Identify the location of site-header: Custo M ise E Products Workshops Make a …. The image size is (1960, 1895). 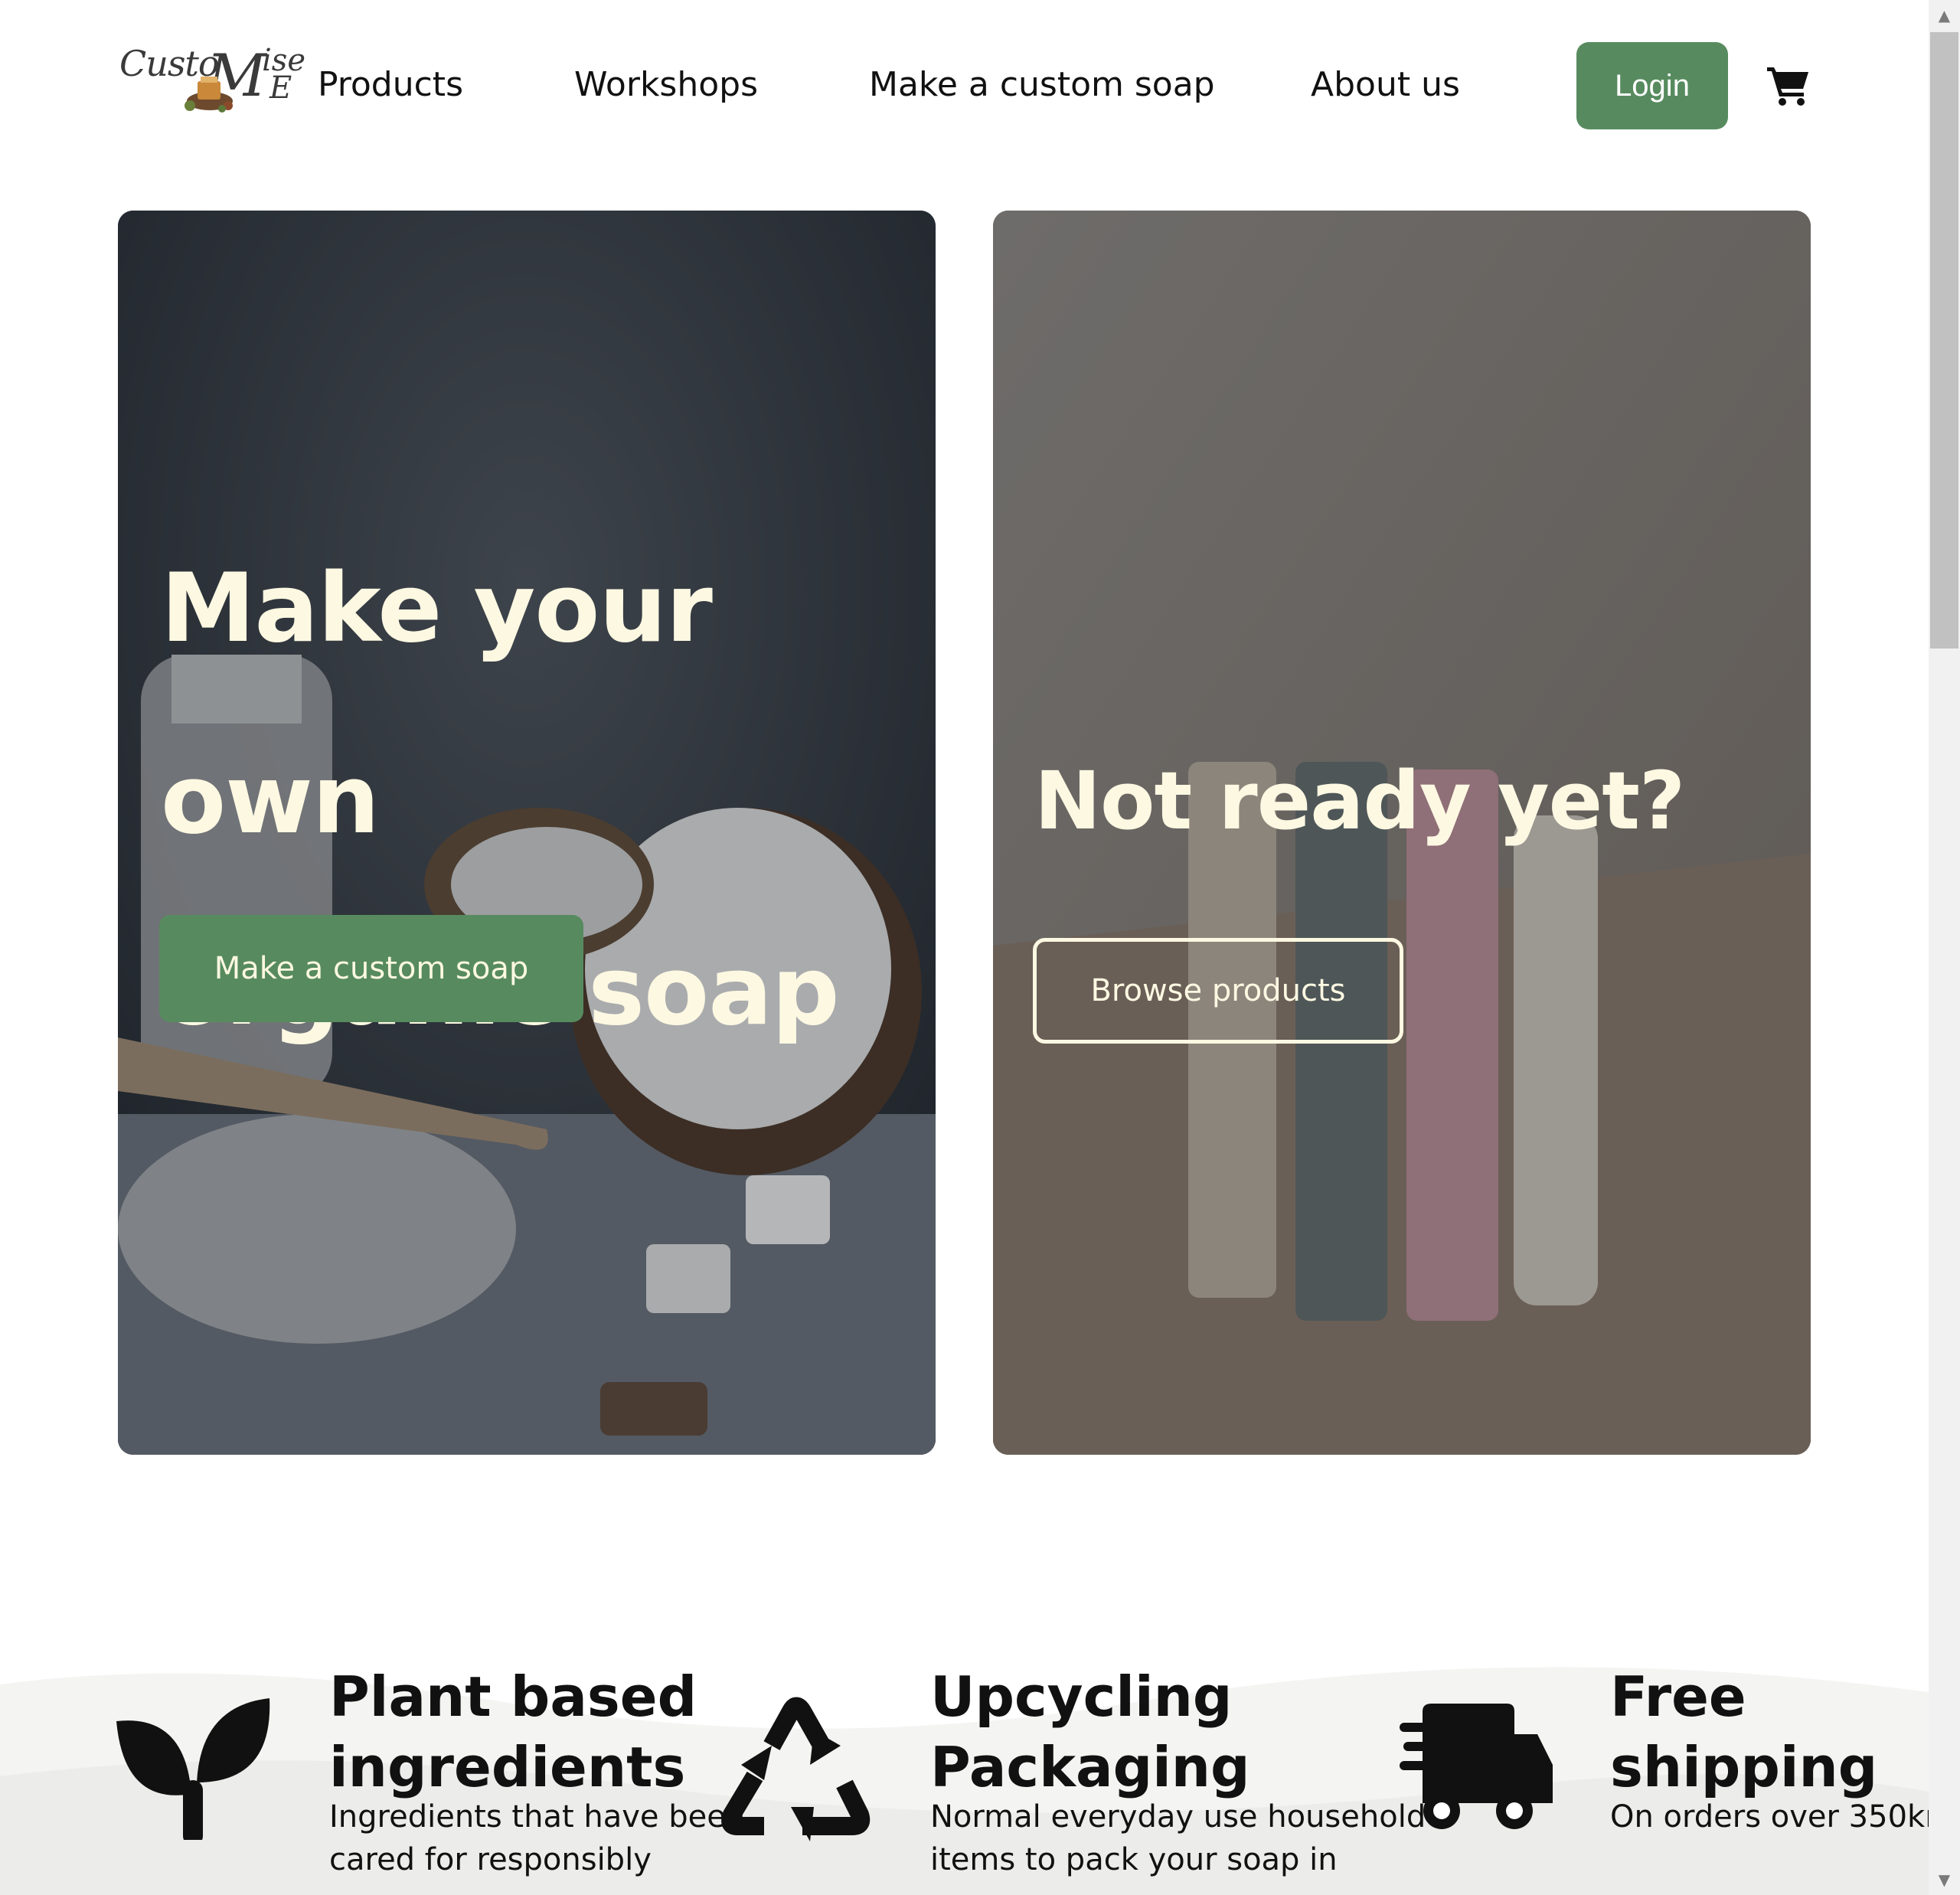
(964, 88).